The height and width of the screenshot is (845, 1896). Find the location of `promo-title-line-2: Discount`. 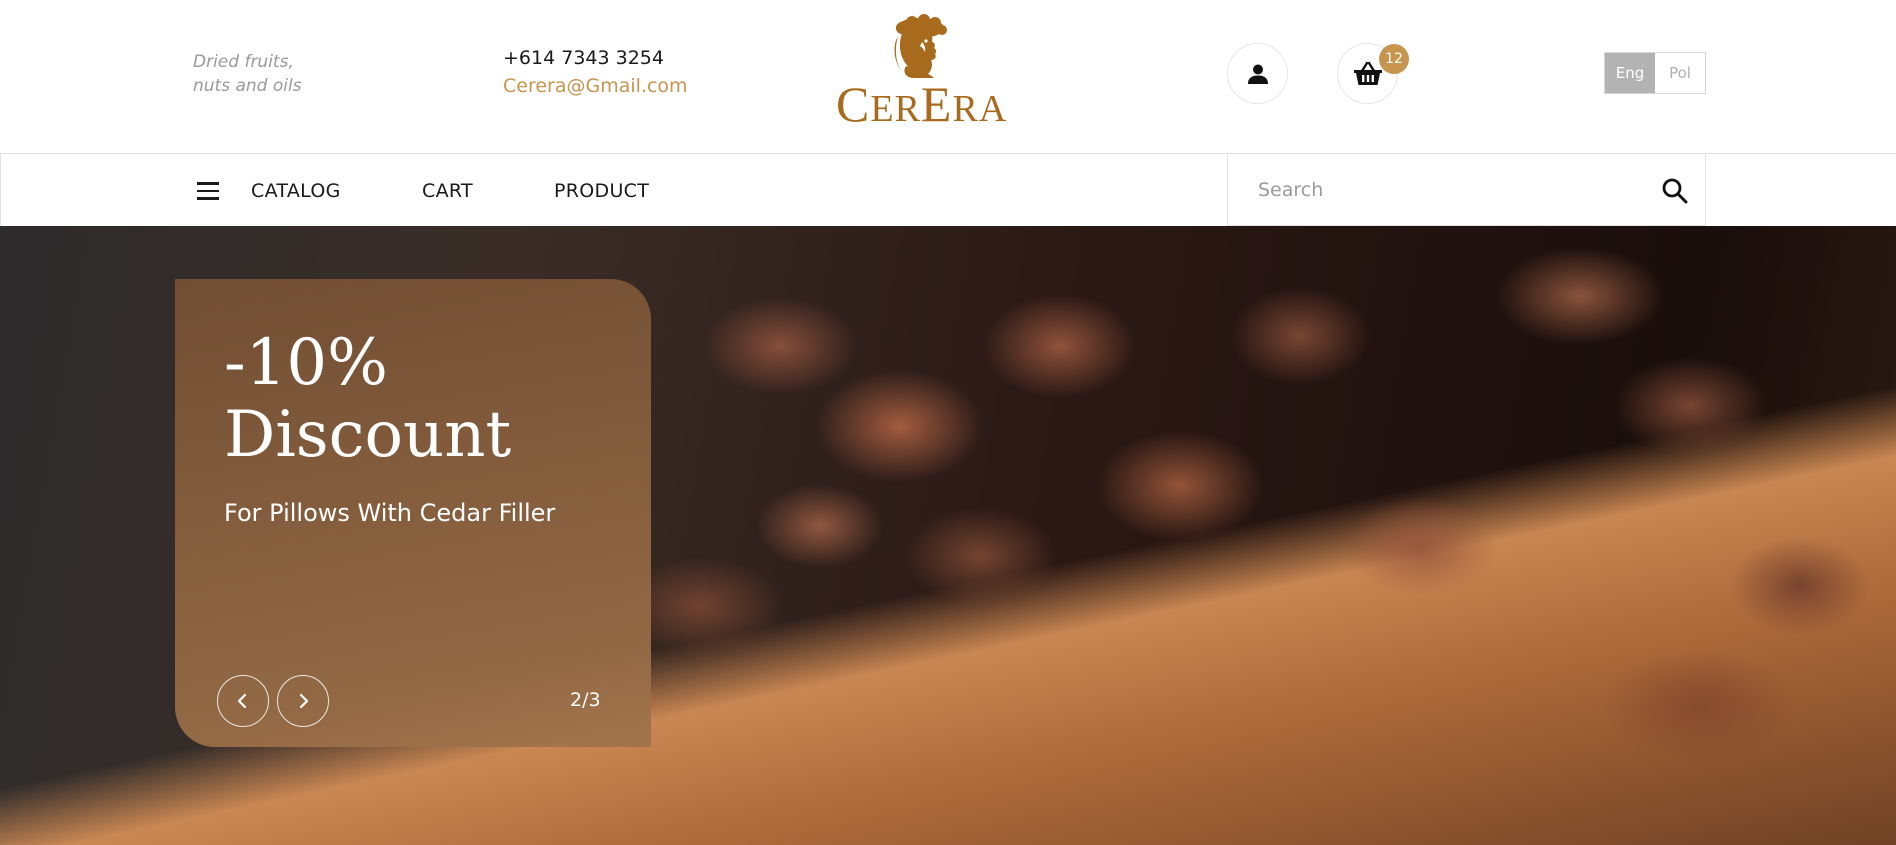

promo-title-line-2: Discount is located at coordinates (368, 435).